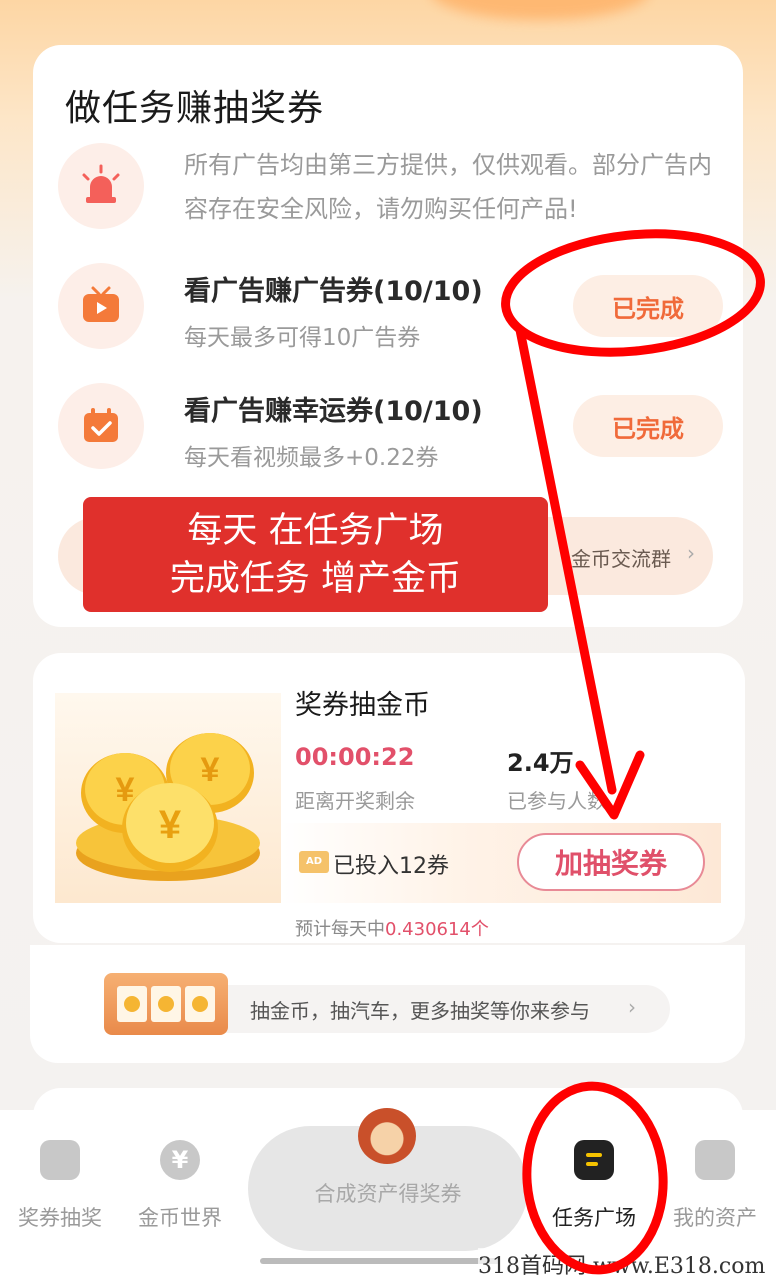  I want to click on gift-icon, so click(60, 1160).